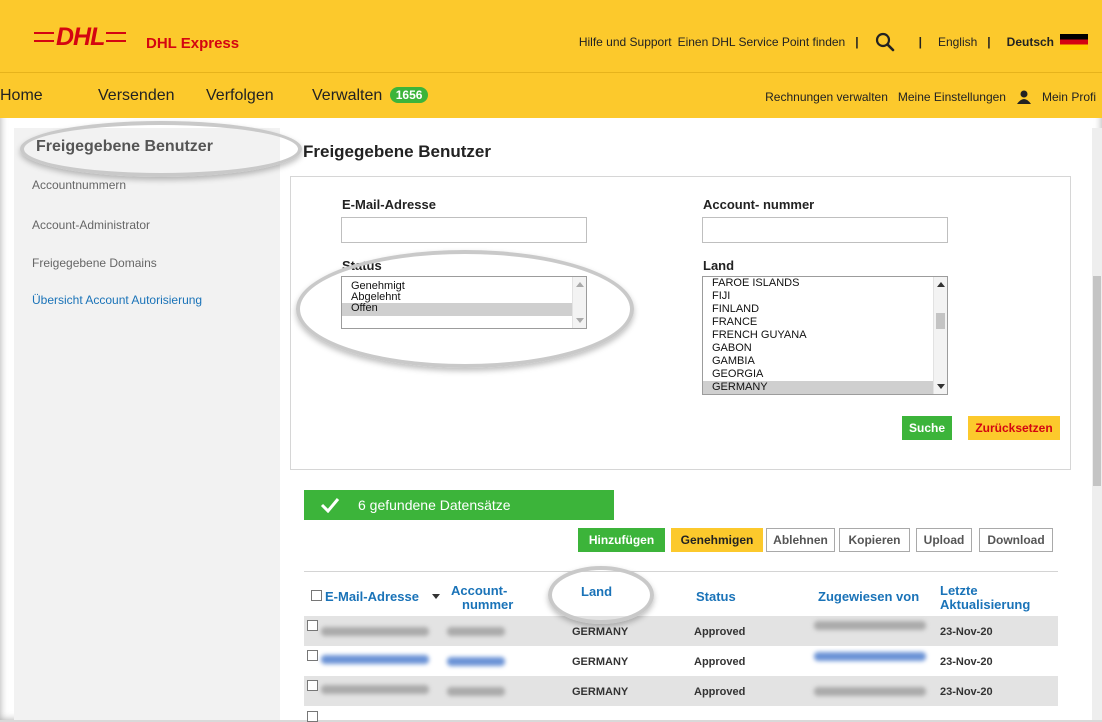  I want to click on redacted-email-link, so click(375, 659).